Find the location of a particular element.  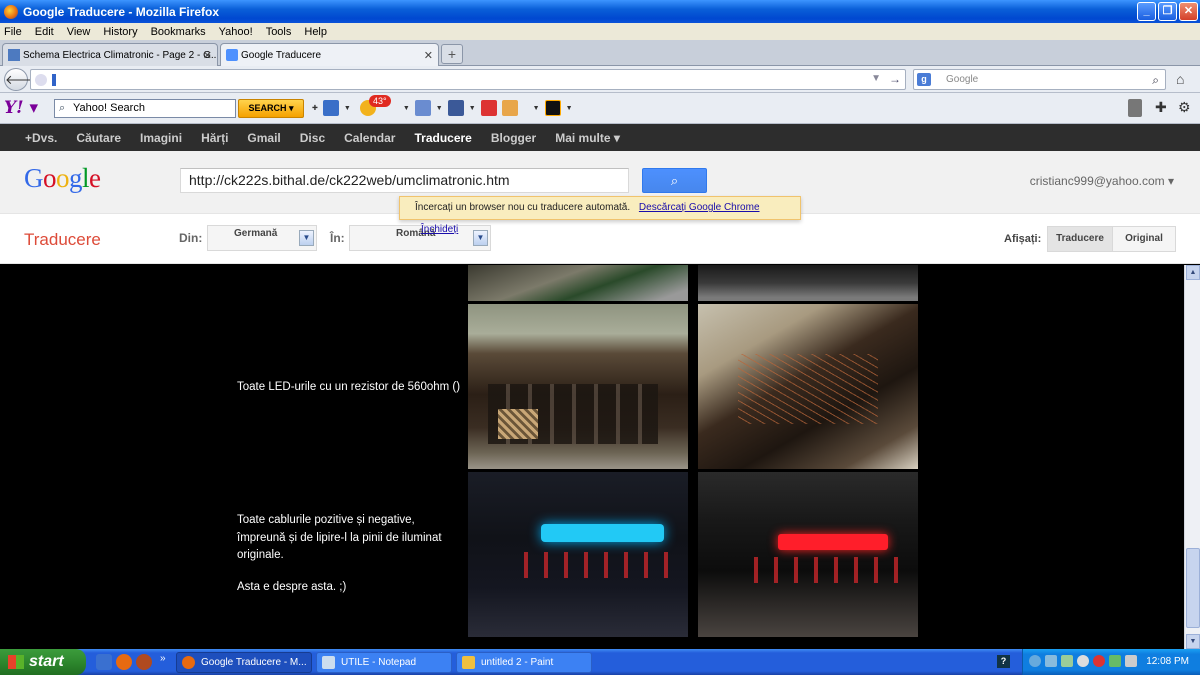

tray-app-icon is located at coordinates (1067, 661).